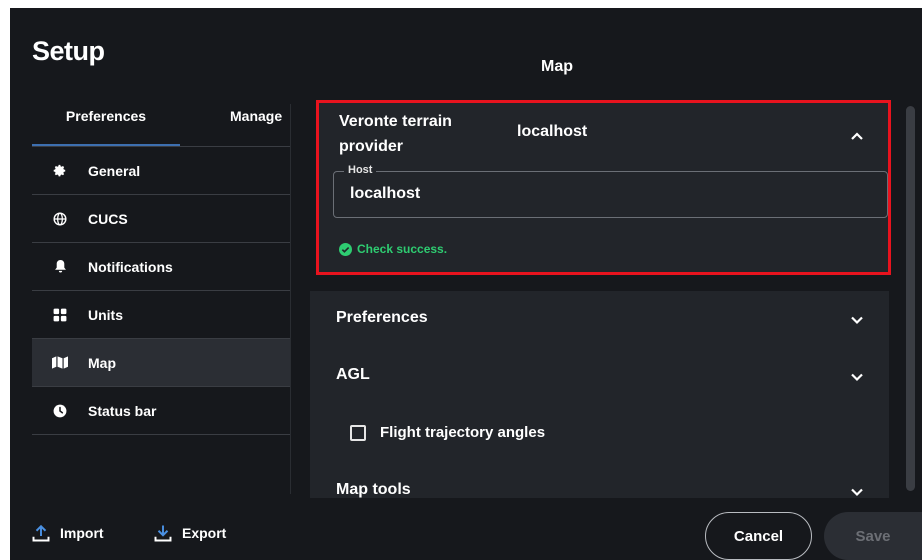 Image resolution: width=922 pixels, height=560 pixels. I want to click on import-label: Import, so click(82, 533).